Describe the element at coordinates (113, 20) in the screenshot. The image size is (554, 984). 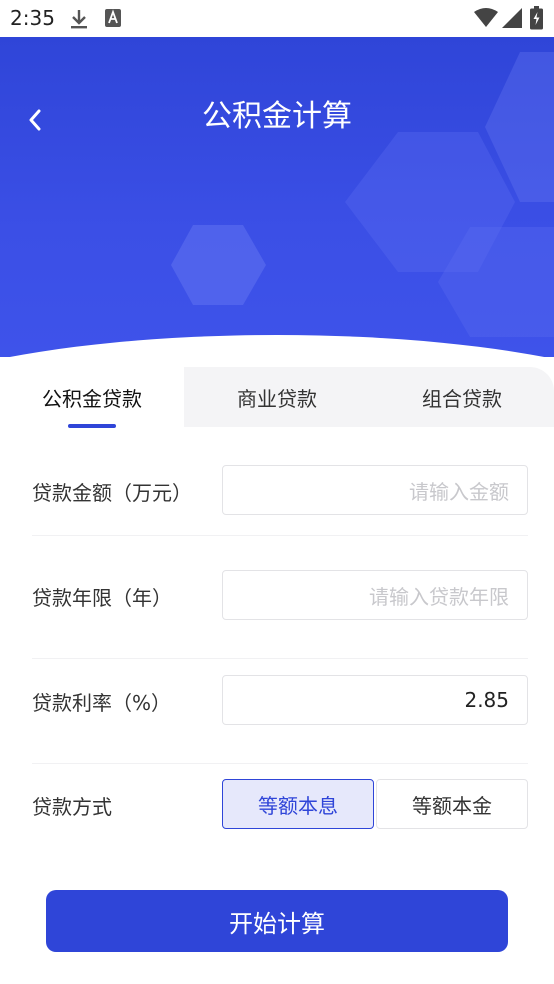
I see `app-notification-icon` at that location.